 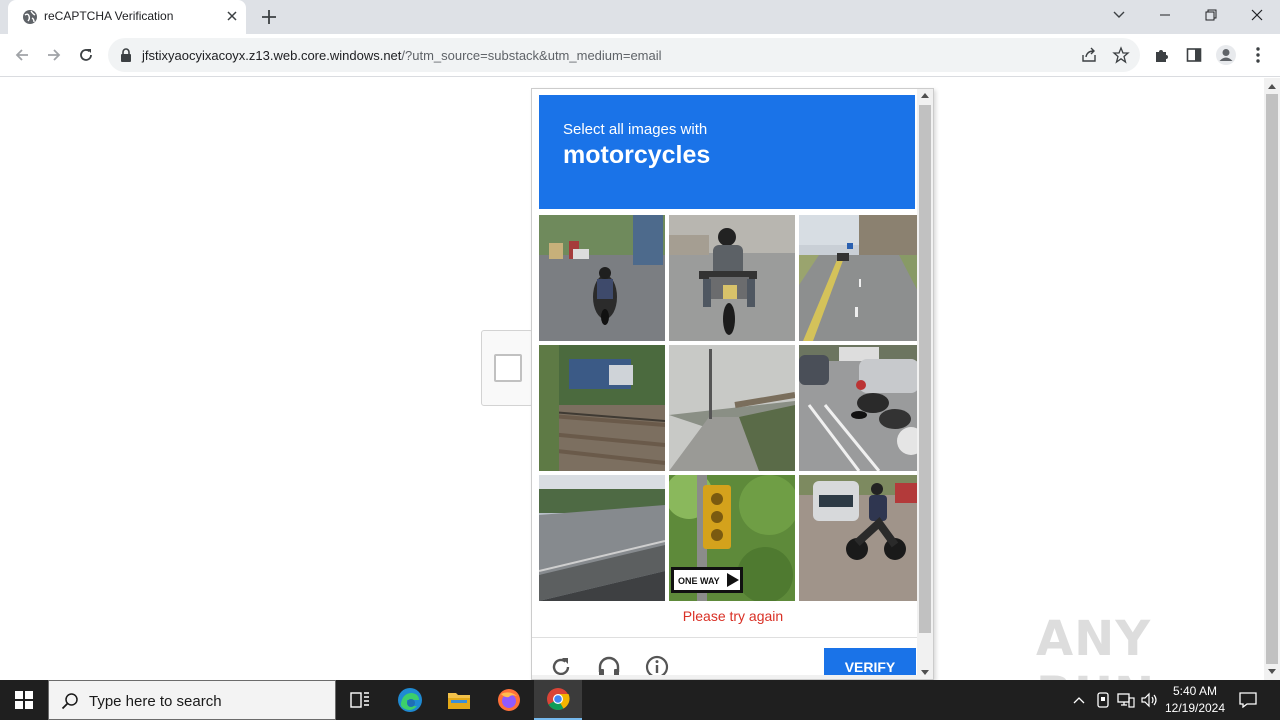 I want to click on arrow-left-icon, so click(x=21, y=55).